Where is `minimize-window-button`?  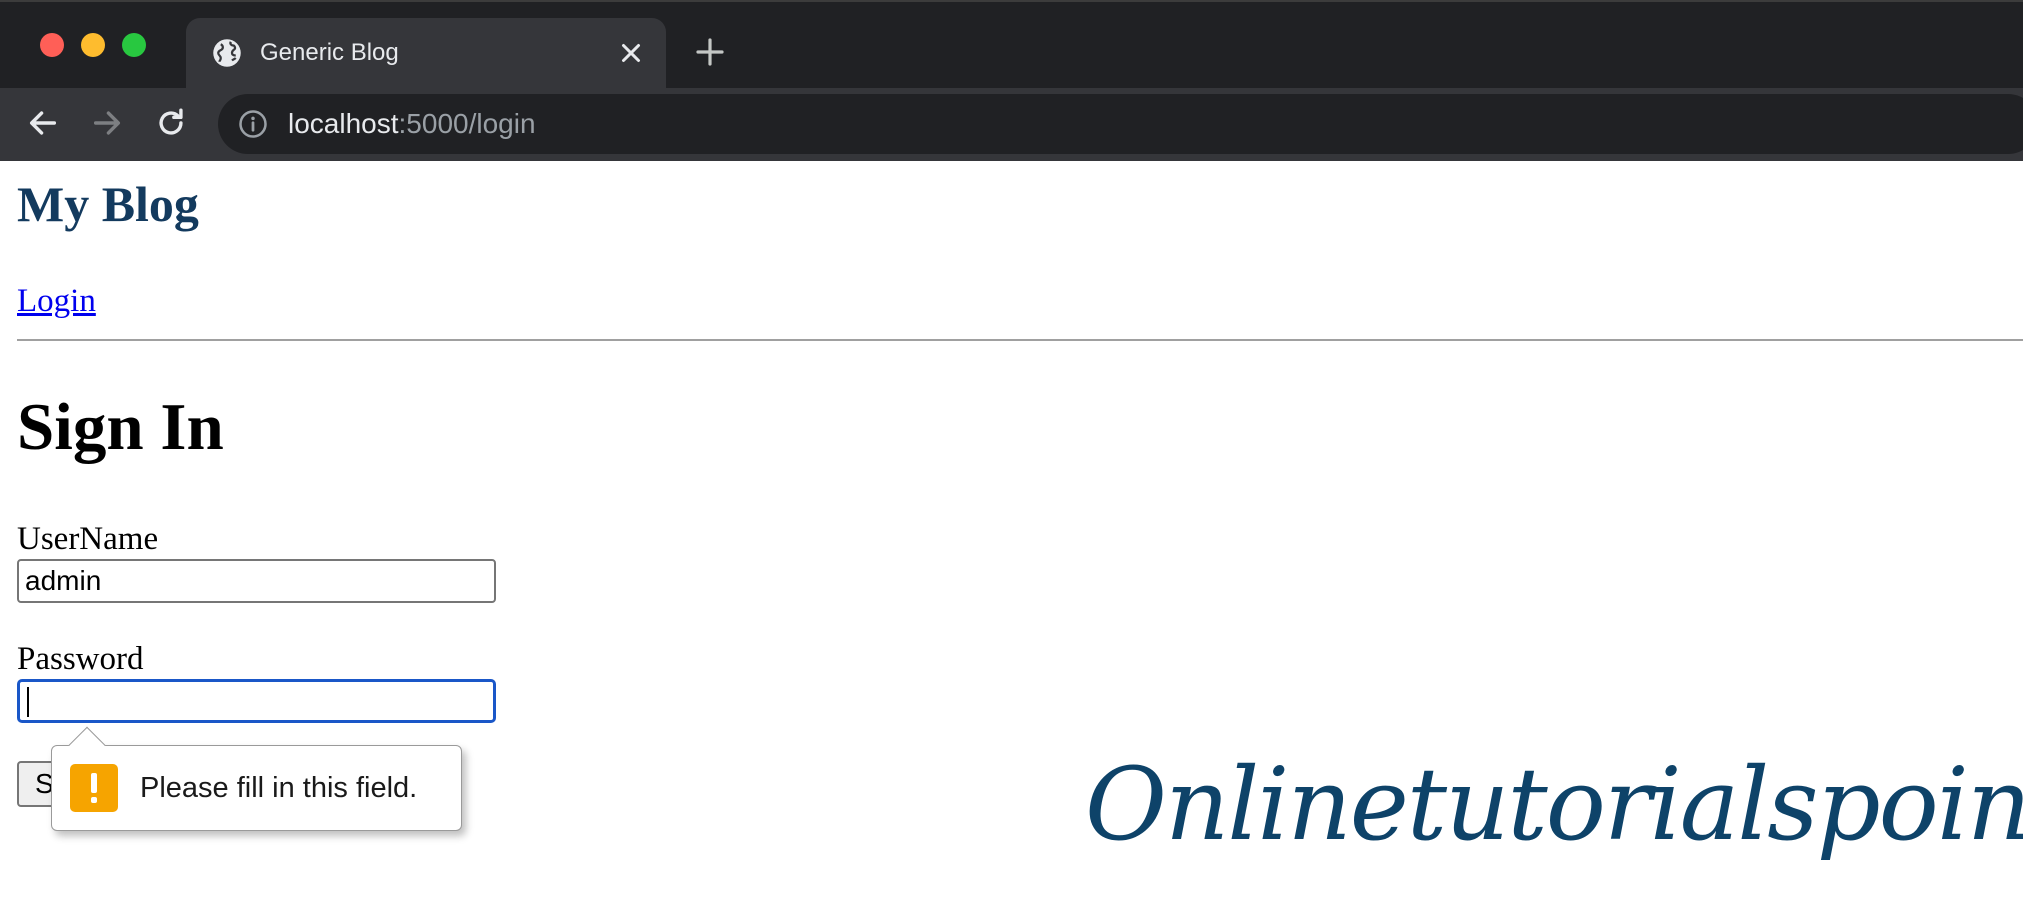
minimize-window-button is located at coordinates (93, 45).